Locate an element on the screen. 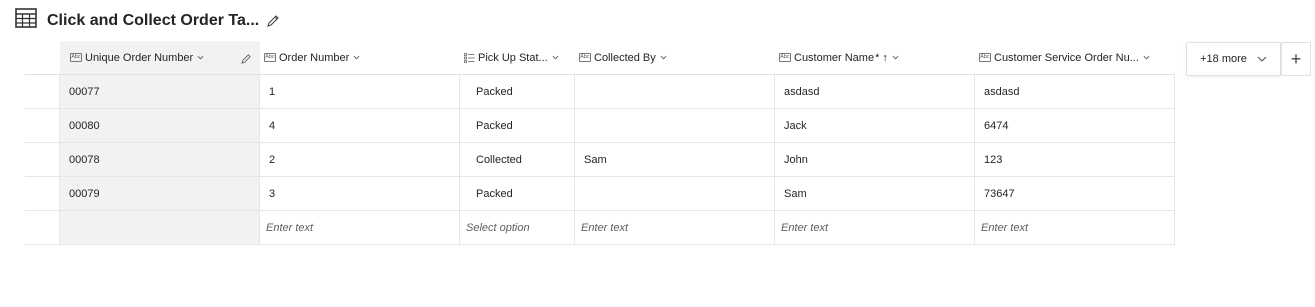 The width and height of the screenshot is (1315, 307). table-cell: 2 is located at coordinates (360, 160).